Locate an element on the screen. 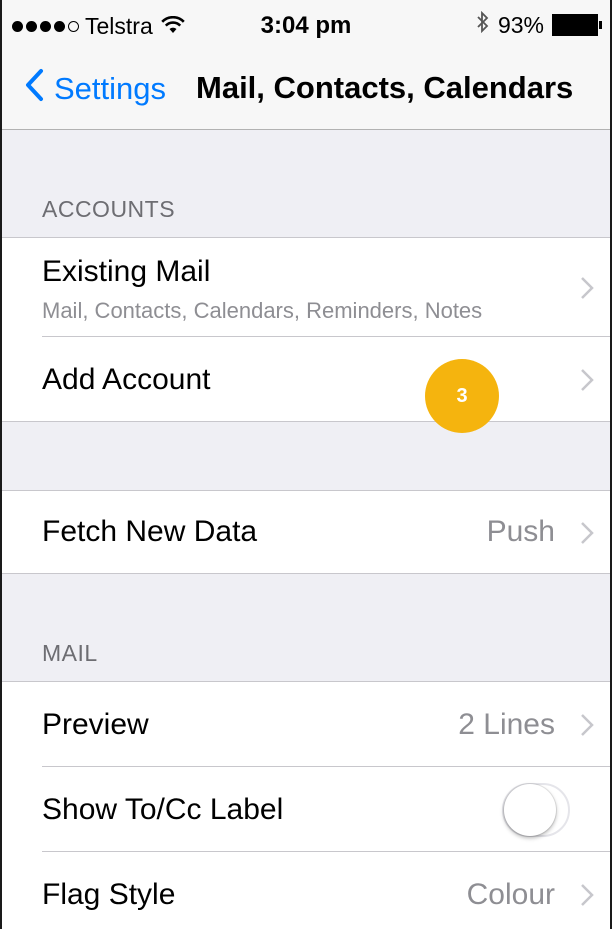 This screenshot has width=614, height=929. fetch-new-data-row: Fetch New Data Push is located at coordinates (306, 533).